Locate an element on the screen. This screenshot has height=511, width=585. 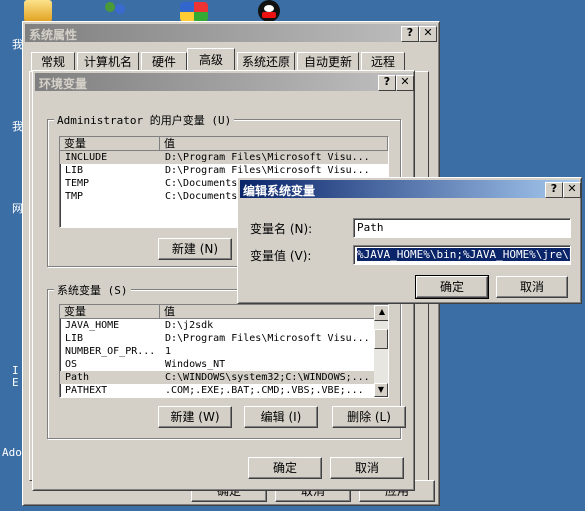
system-properties-titlebar: 系统属性 ? ✕ is located at coordinates (231, 33).